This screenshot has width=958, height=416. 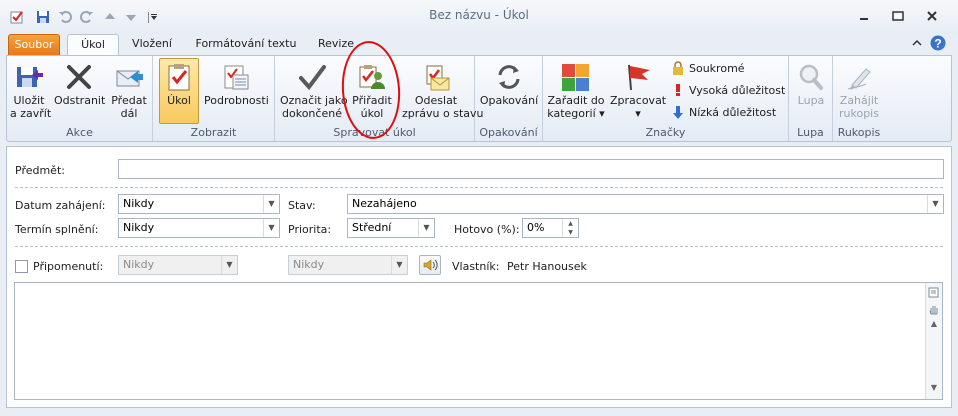 What do you see at coordinates (508, 132) in the screenshot?
I see `group-label-recurrence: Opakování` at bounding box center [508, 132].